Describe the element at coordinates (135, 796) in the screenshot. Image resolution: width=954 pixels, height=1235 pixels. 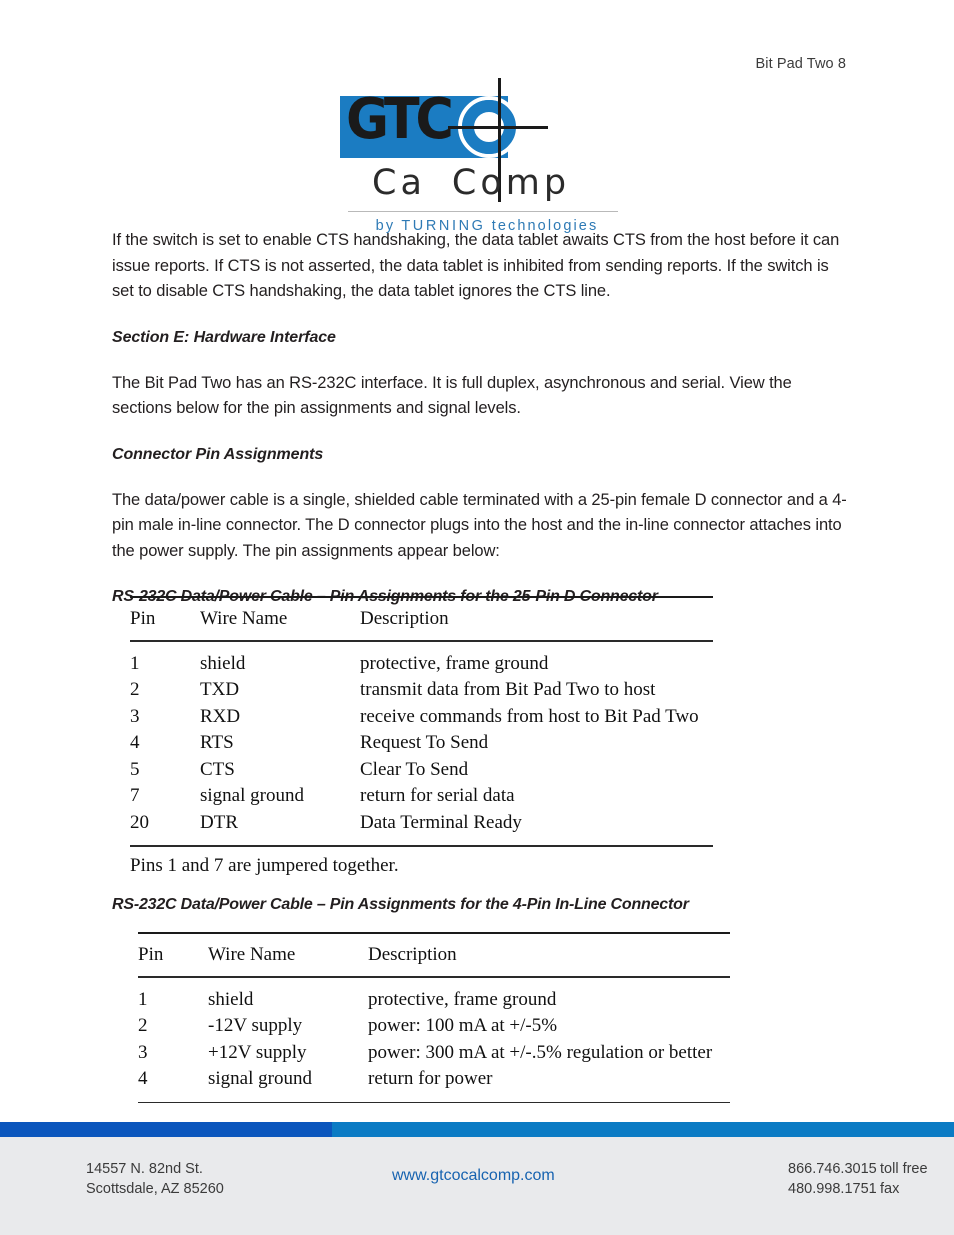
I see `cell-pin: 7` at that location.